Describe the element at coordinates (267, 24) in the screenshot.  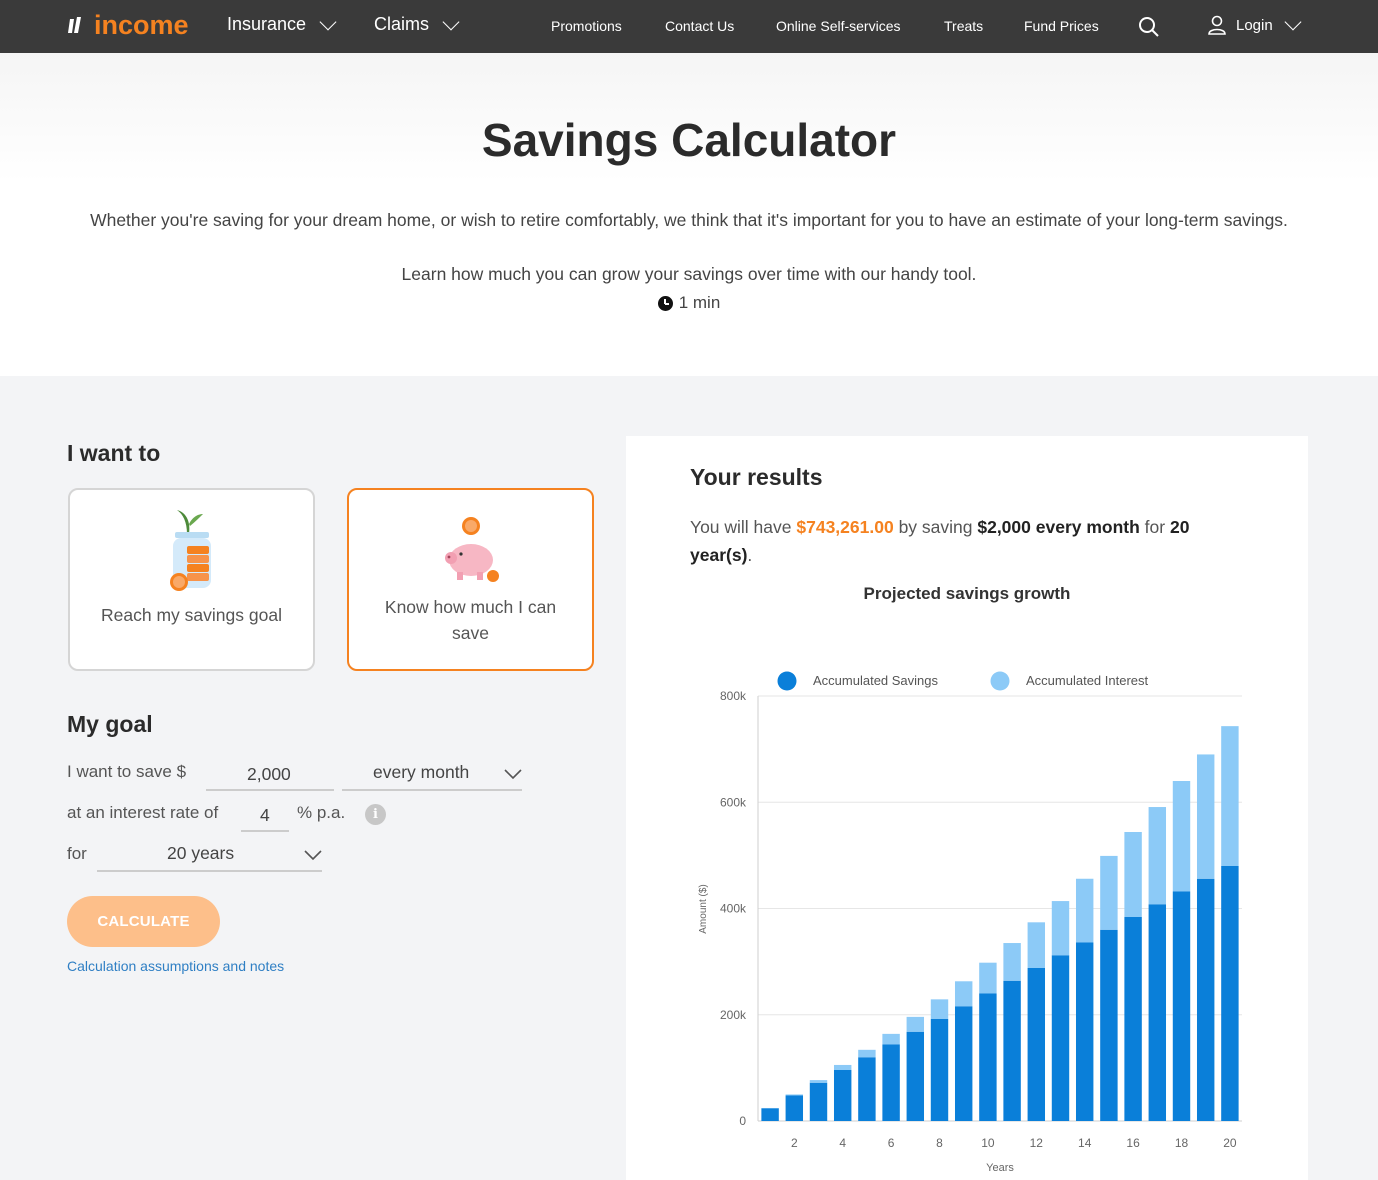
I see `nav-insurance-label: Insurance` at that location.